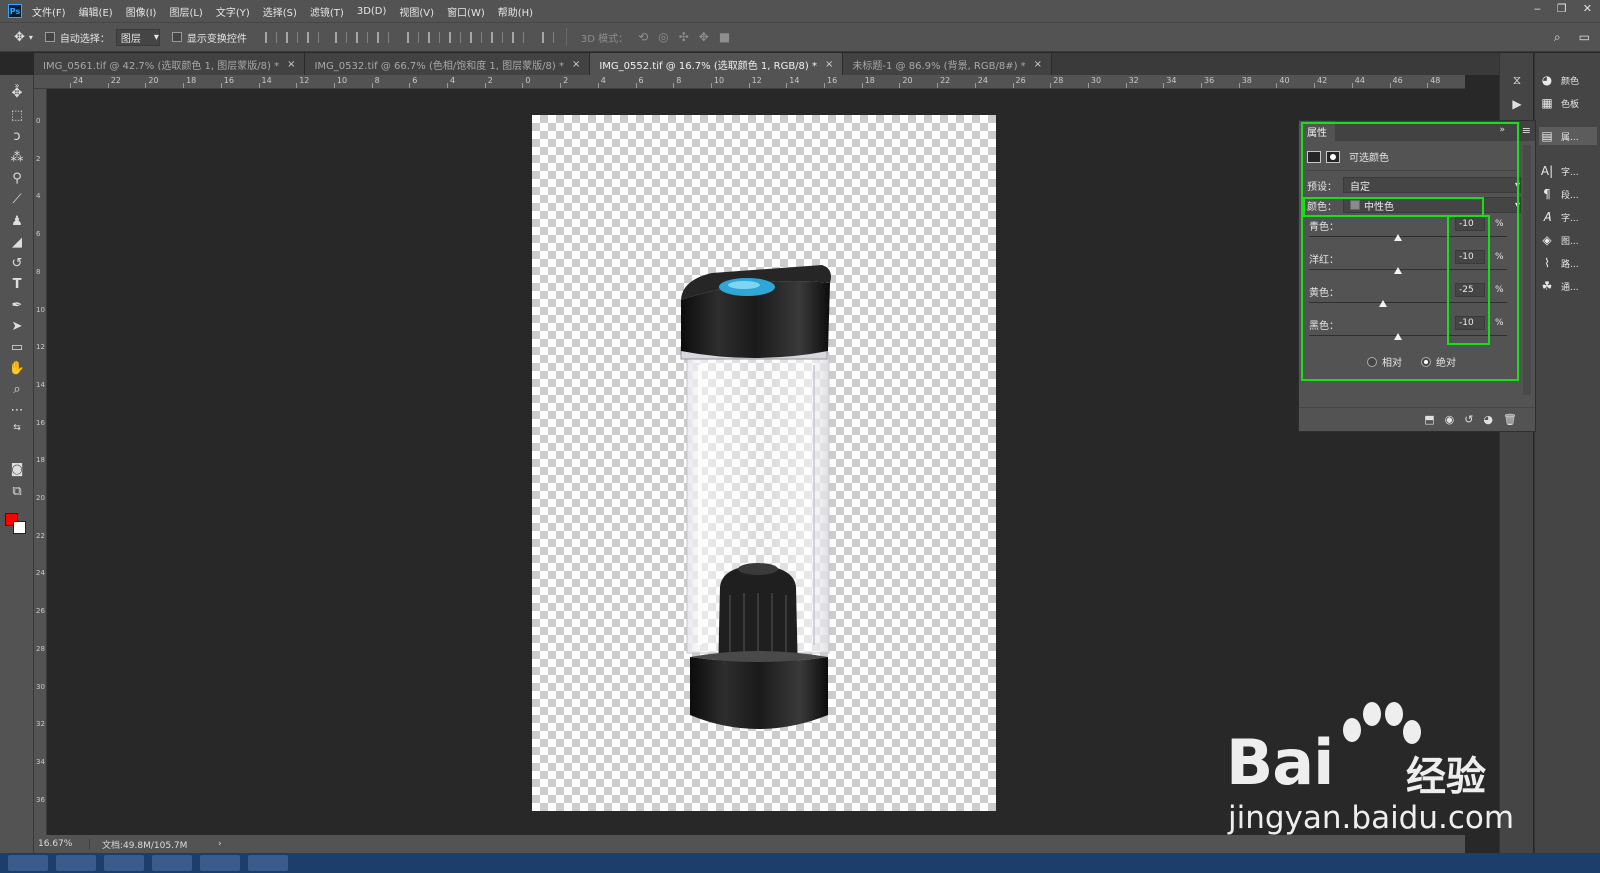 The image size is (1600, 873). Describe the element at coordinates (96, 11) in the screenshot. I see `menu-edit: 编辑(E)` at that location.